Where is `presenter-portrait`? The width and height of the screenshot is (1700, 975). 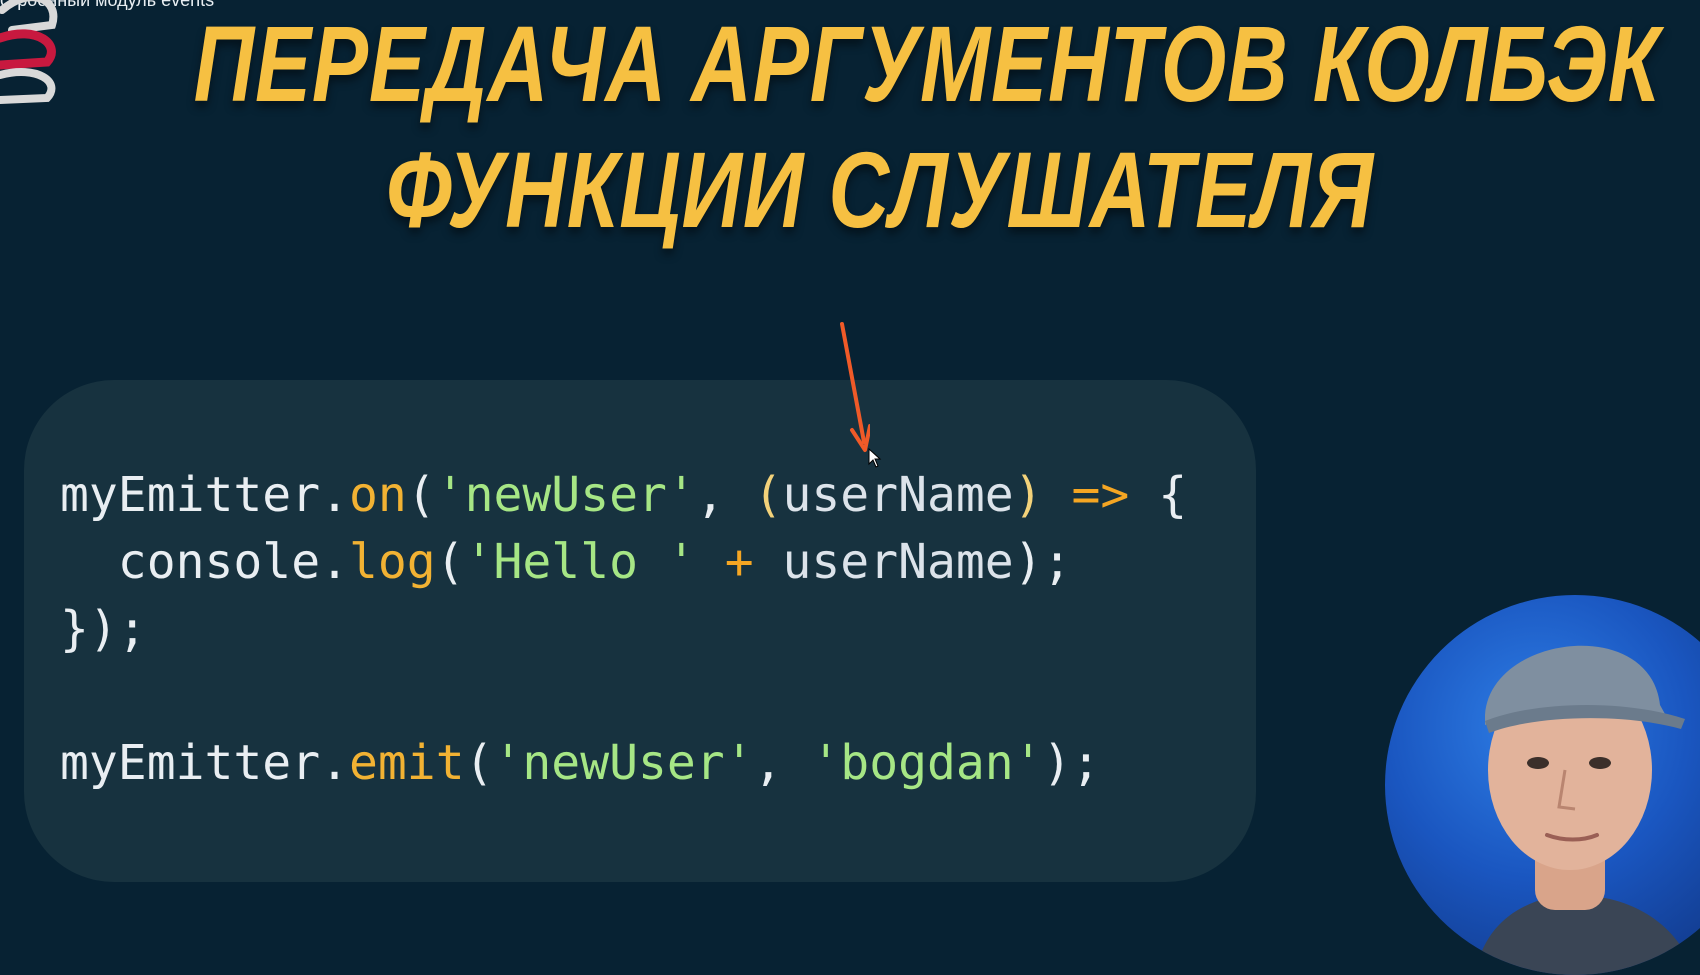
presenter-portrait is located at coordinates (1585, 810).